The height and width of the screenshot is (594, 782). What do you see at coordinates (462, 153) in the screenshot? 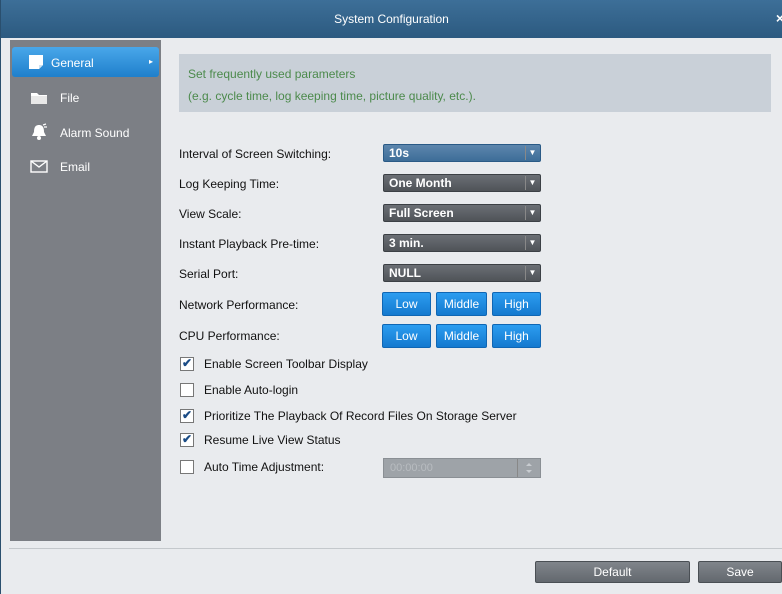
I see `interval-select: 10s ▼` at bounding box center [462, 153].